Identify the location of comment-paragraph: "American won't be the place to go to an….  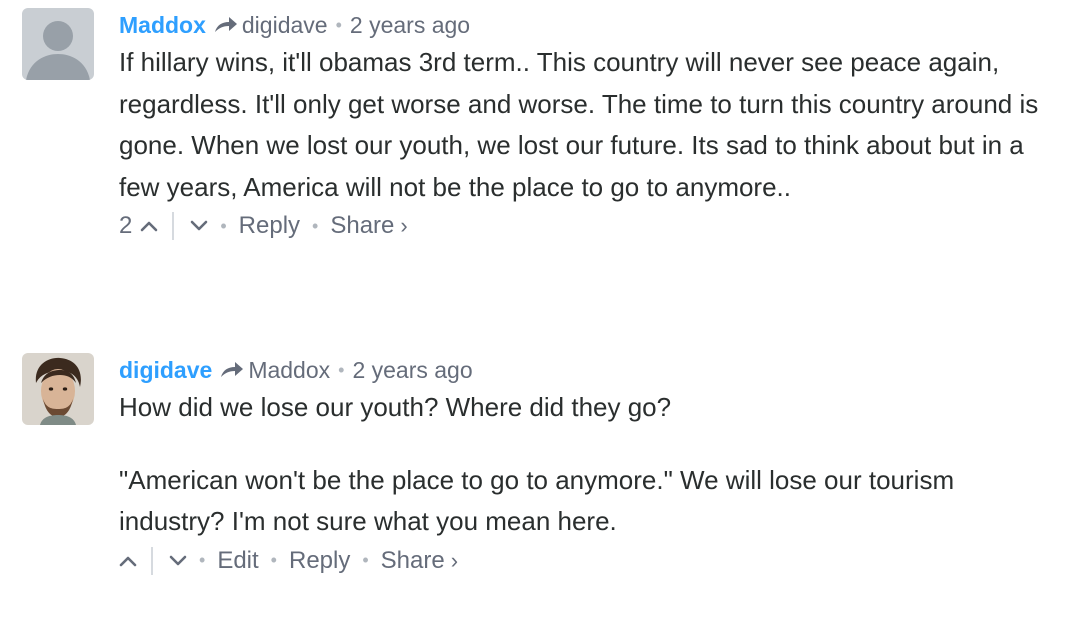
(537, 500).